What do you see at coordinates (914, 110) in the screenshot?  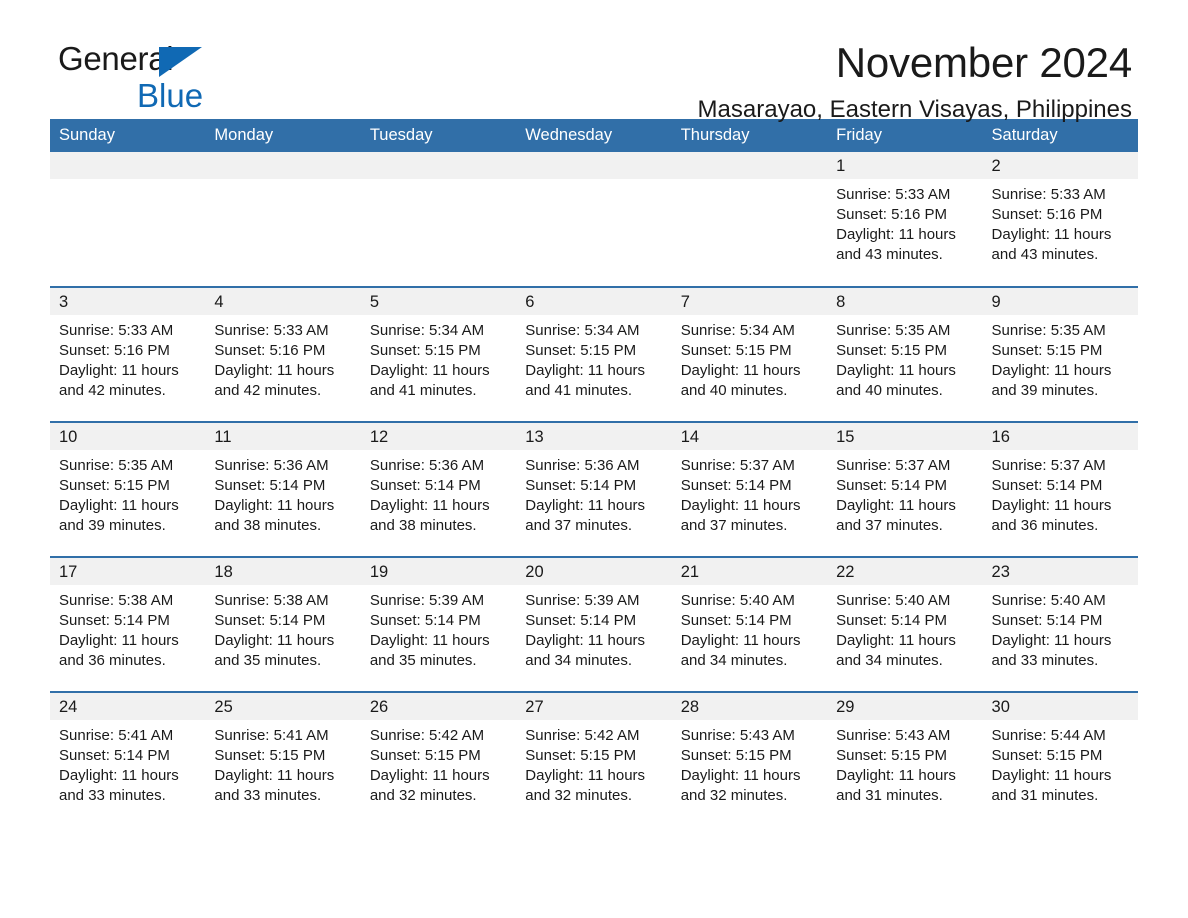 I see `page-subtitle: Masarayao, Eastern Visayas, Philippines` at bounding box center [914, 110].